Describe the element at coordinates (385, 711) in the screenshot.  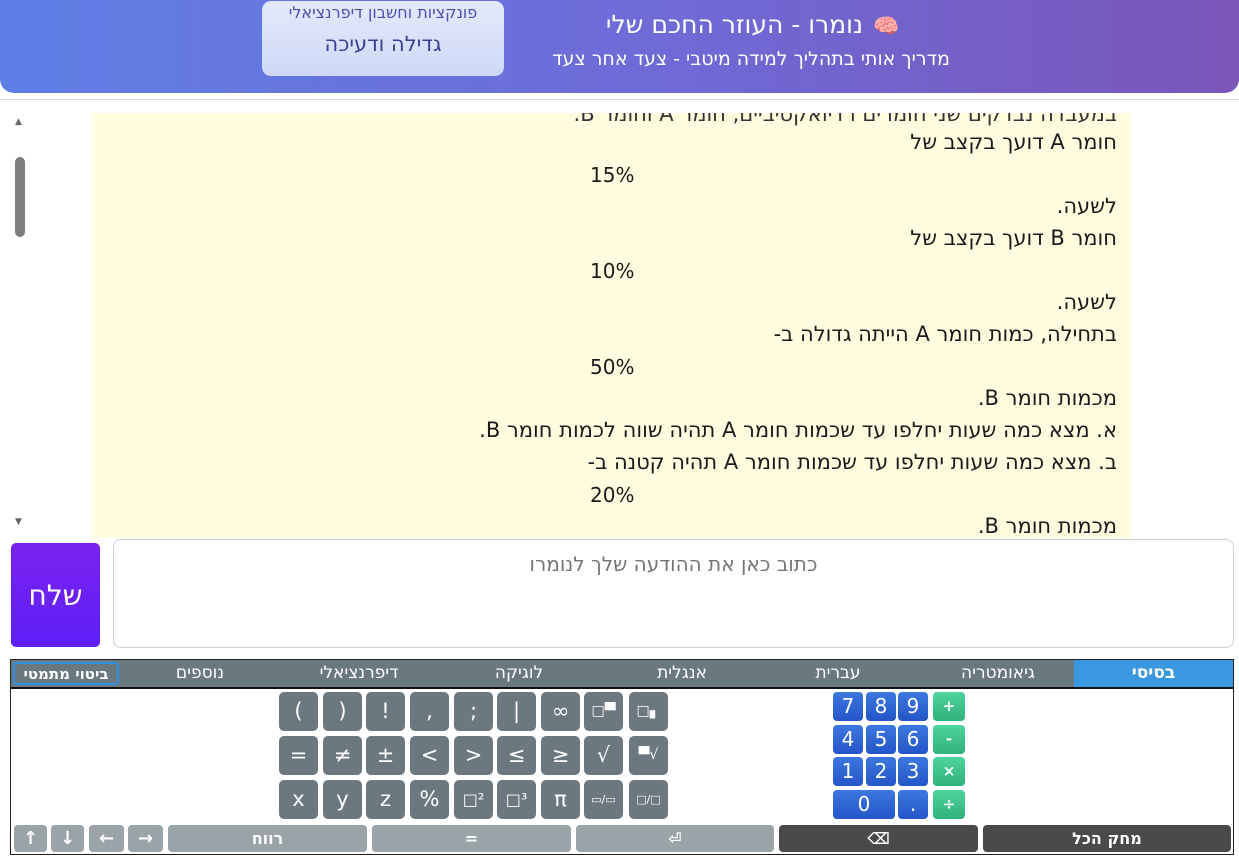
I see `key-factorial: !` at that location.